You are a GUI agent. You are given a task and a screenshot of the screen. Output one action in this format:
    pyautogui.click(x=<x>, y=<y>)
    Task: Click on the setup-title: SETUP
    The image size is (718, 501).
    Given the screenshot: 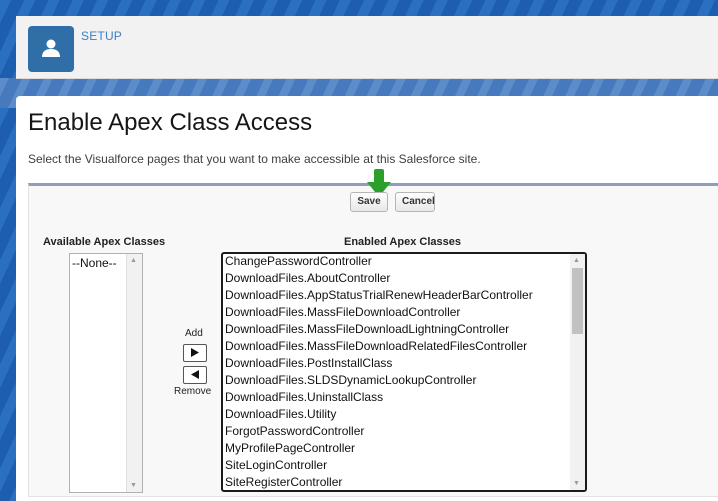 What is the action you would take?
    pyautogui.click(x=101, y=36)
    